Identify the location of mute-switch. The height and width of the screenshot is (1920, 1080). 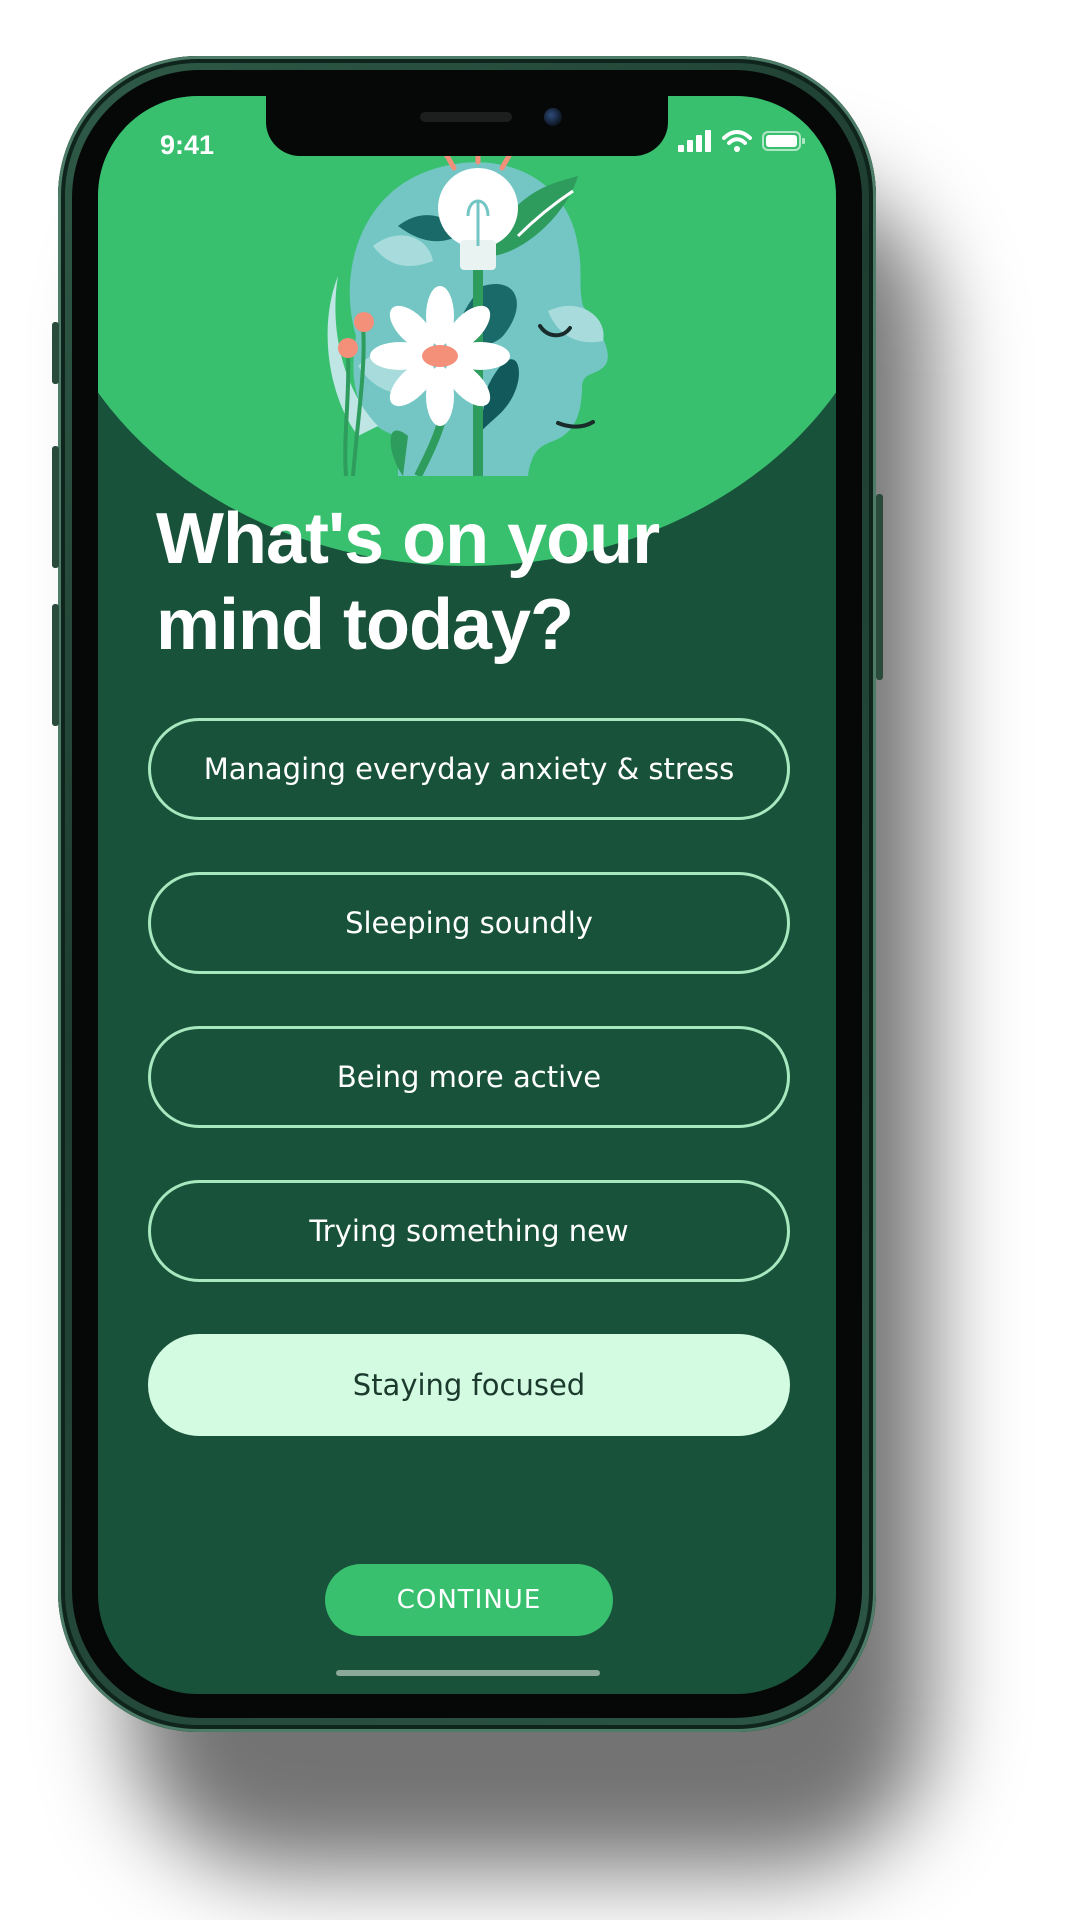
(55, 353).